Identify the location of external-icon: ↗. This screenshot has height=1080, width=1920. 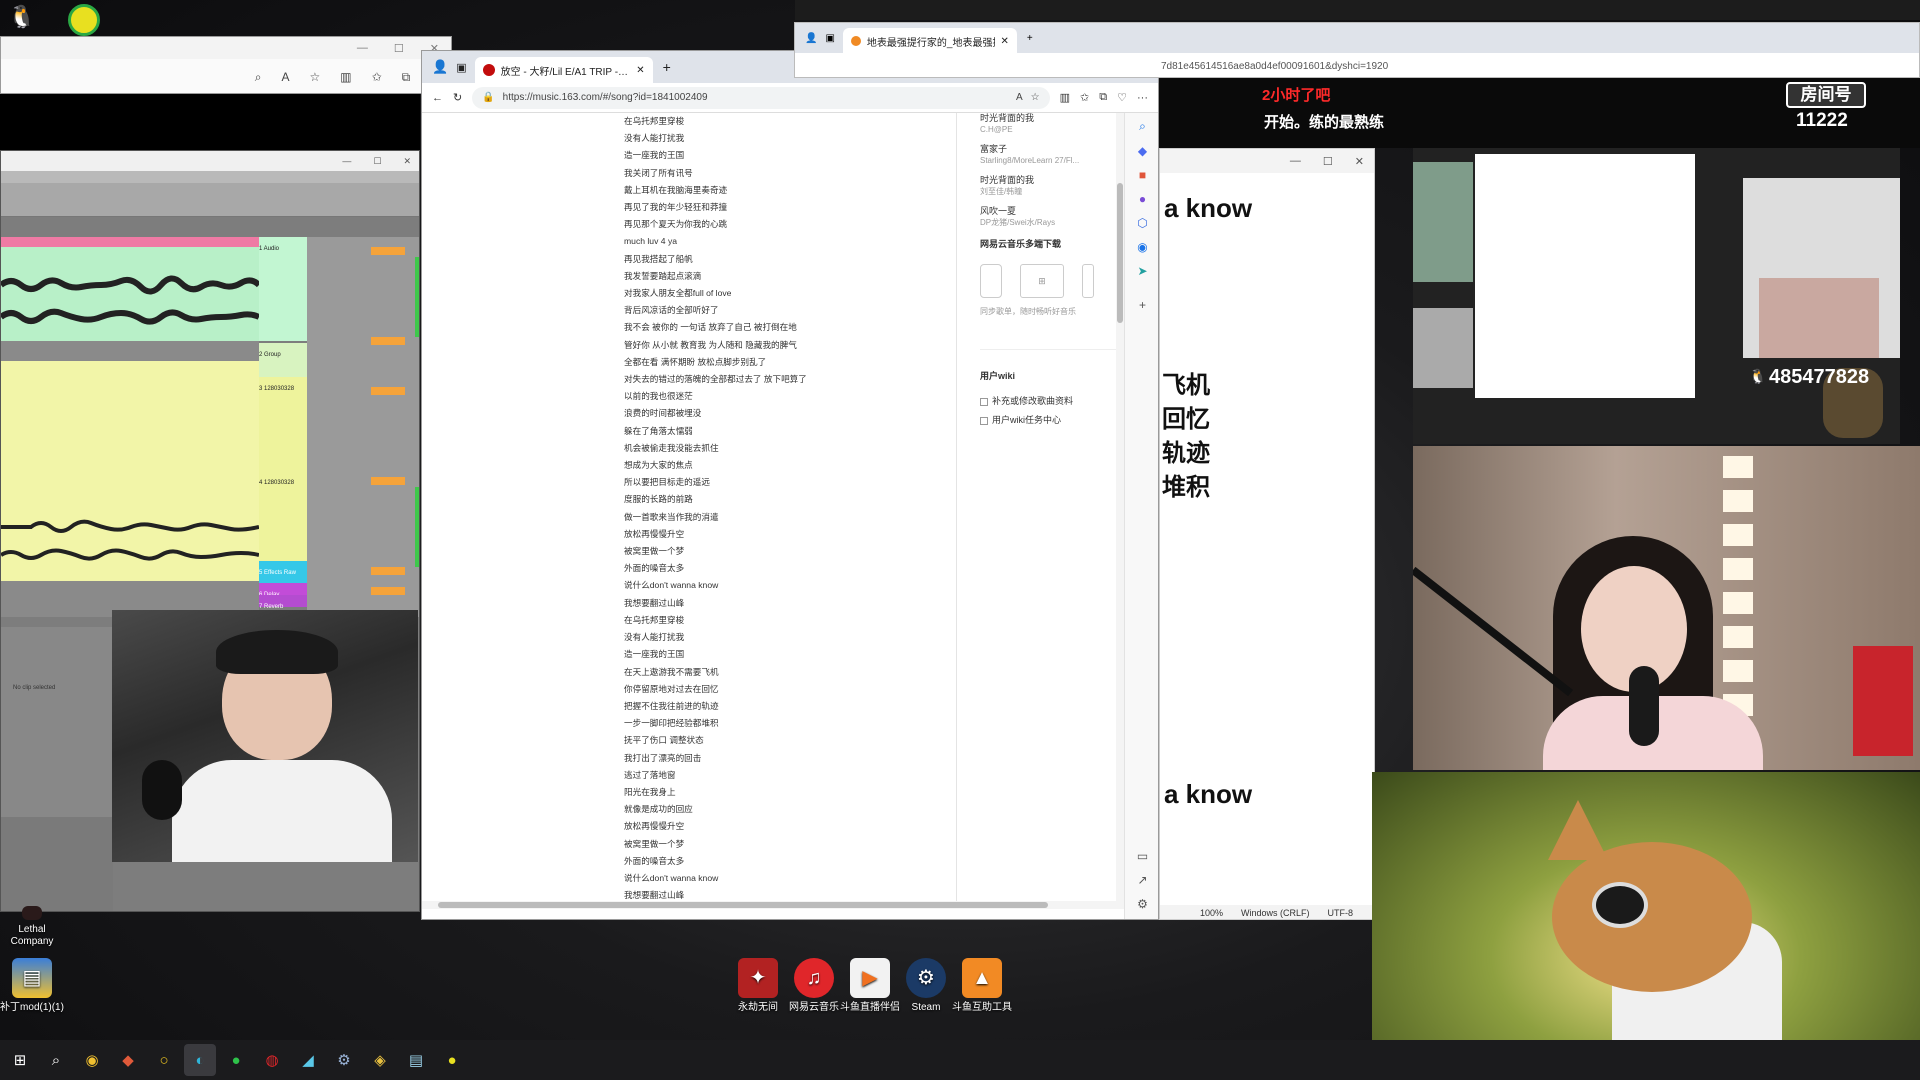
(1142, 880).